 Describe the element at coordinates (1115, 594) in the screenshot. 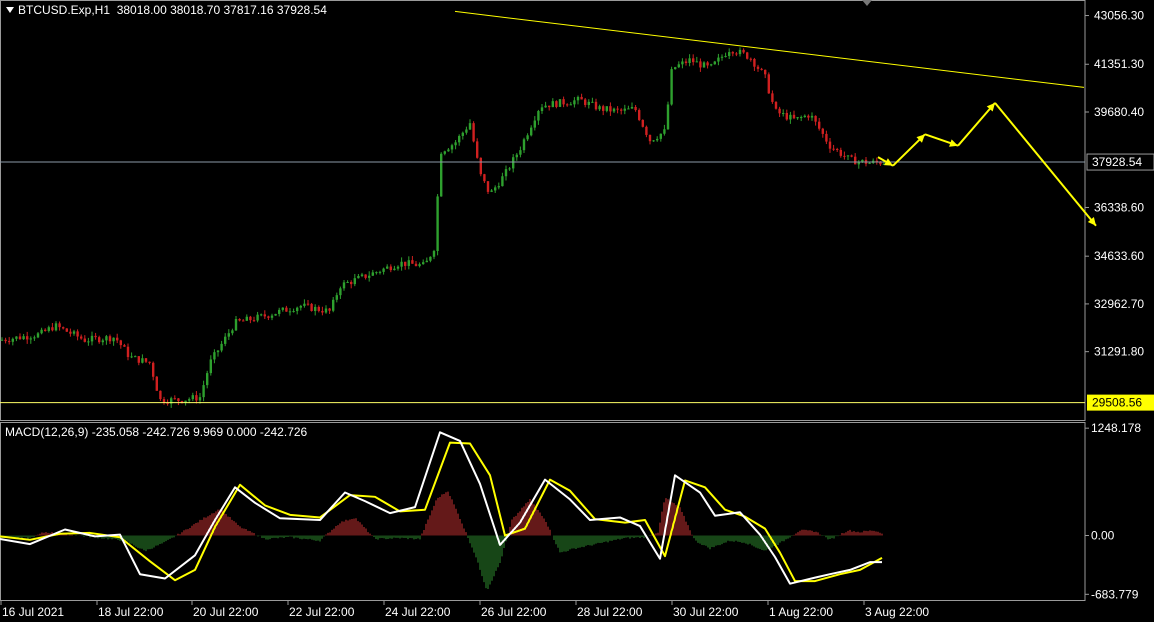

I see `macd-tick-label: -683.779` at that location.